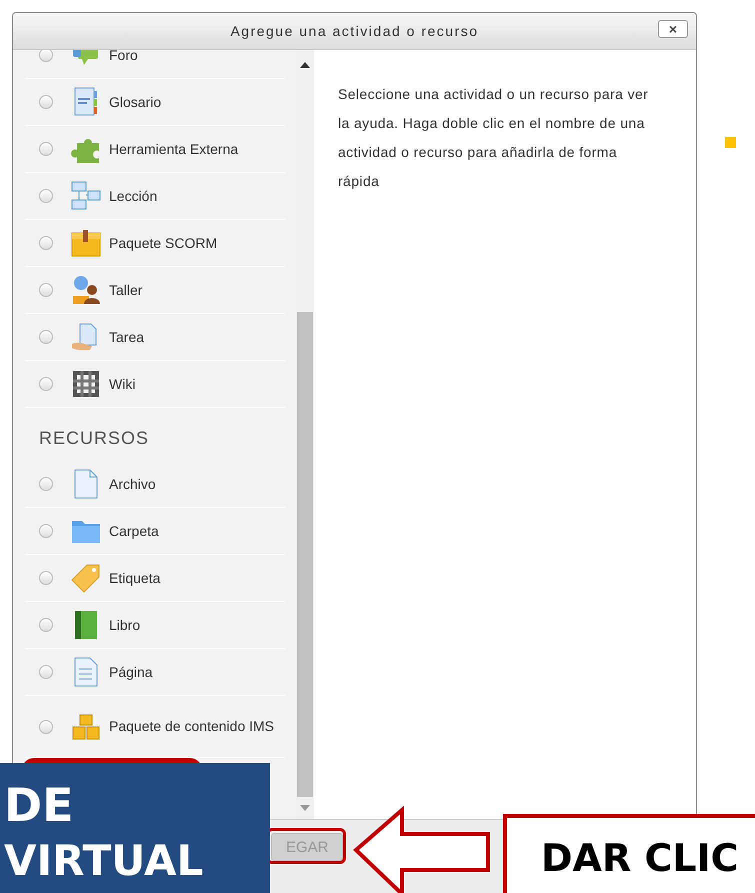 This screenshot has height=893, width=755. Describe the element at coordinates (194, 243) in the screenshot. I see `item-label: Paquete SCORM` at that location.